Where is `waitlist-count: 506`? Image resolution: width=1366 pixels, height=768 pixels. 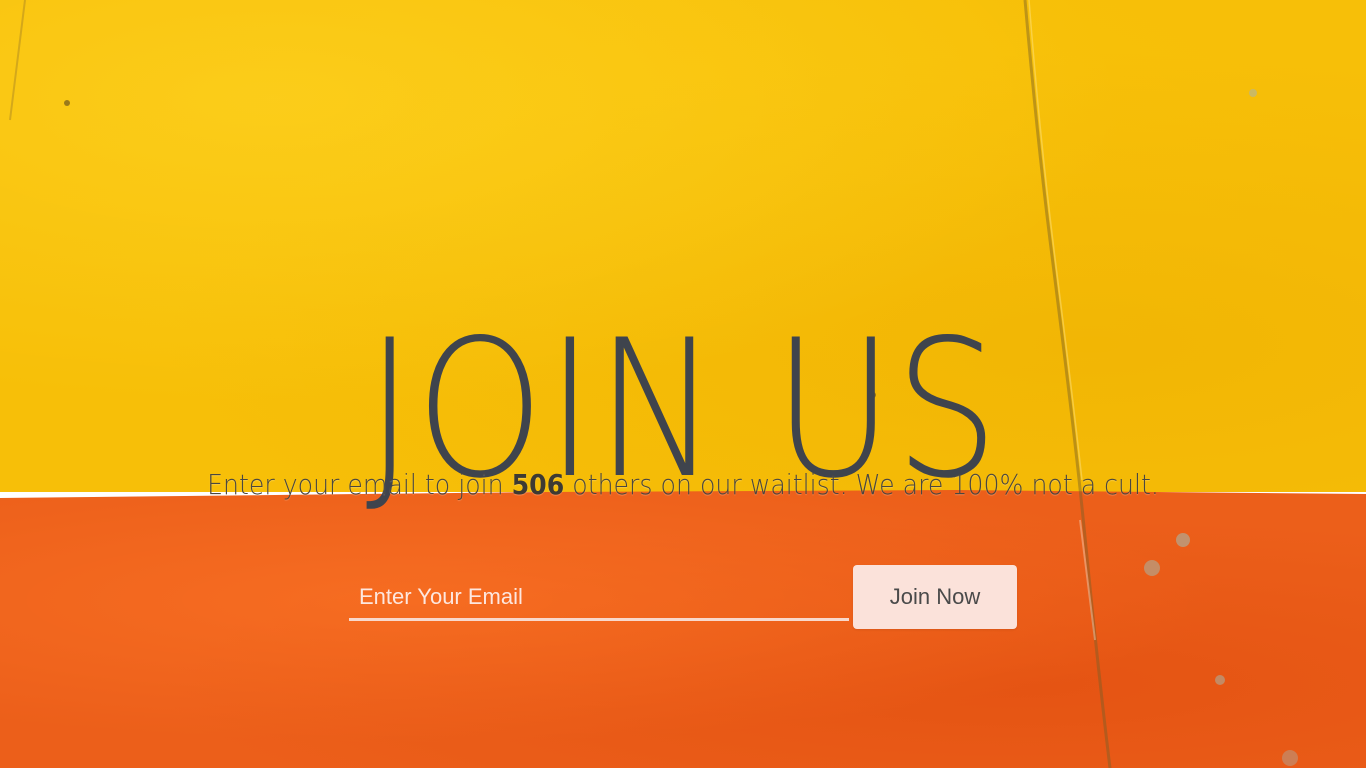
waitlist-count: 506 is located at coordinates (538, 484).